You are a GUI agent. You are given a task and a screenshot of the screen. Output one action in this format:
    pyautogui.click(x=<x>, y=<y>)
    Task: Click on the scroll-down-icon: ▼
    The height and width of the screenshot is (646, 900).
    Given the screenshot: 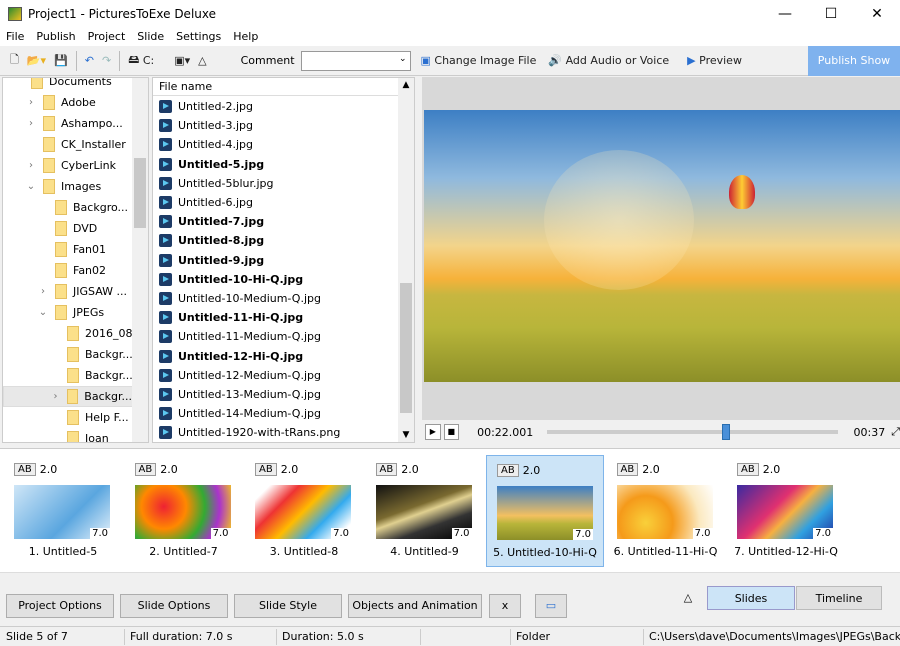 What is the action you would take?
    pyautogui.click(x=406, y=435)
    